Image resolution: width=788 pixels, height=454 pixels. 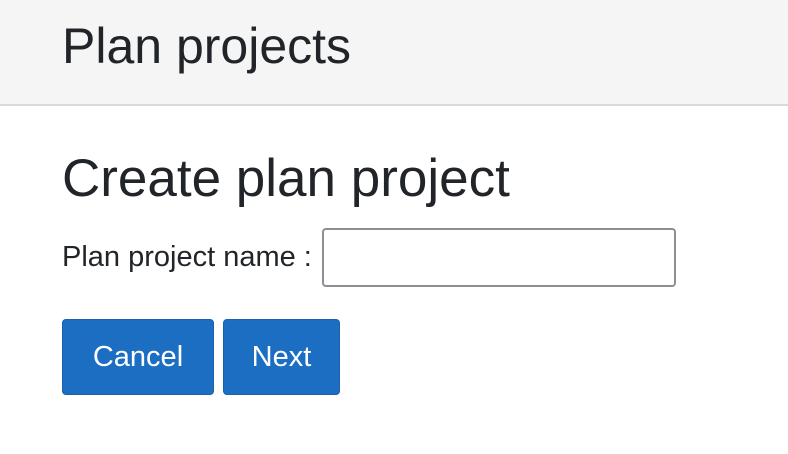 I want to click on create-plan-project-heading: Create plan project, so click(x=286, y=178).